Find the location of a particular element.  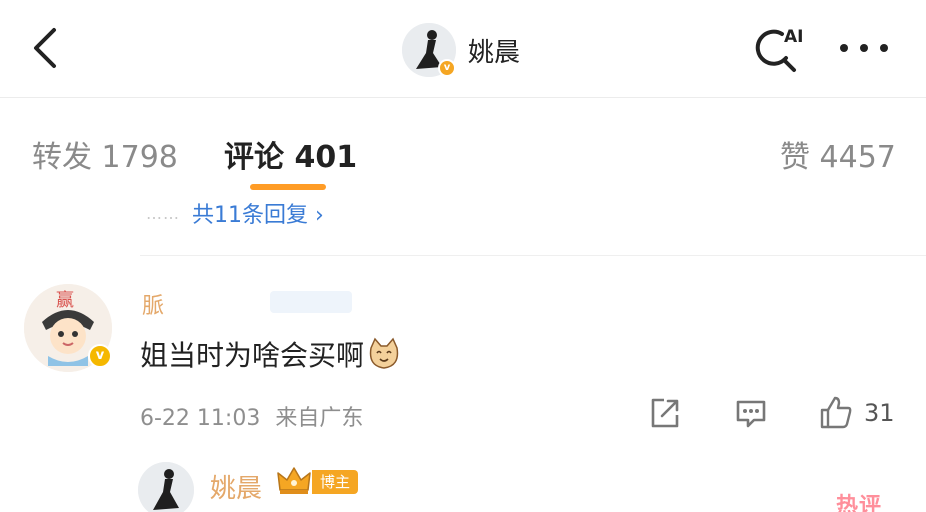

ai-search-icon: AI is located at coordinates (778, 48).